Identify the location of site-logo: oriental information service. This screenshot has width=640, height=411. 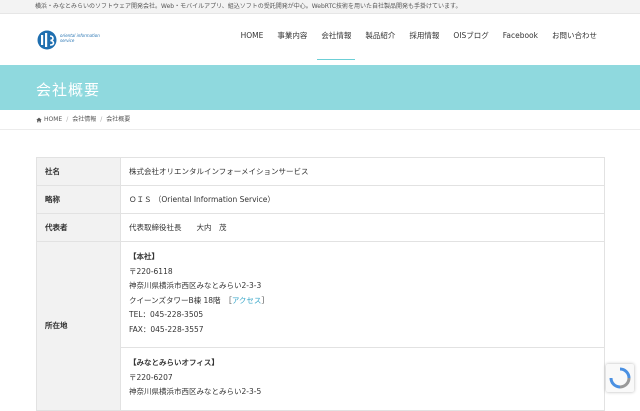
(68, 40).